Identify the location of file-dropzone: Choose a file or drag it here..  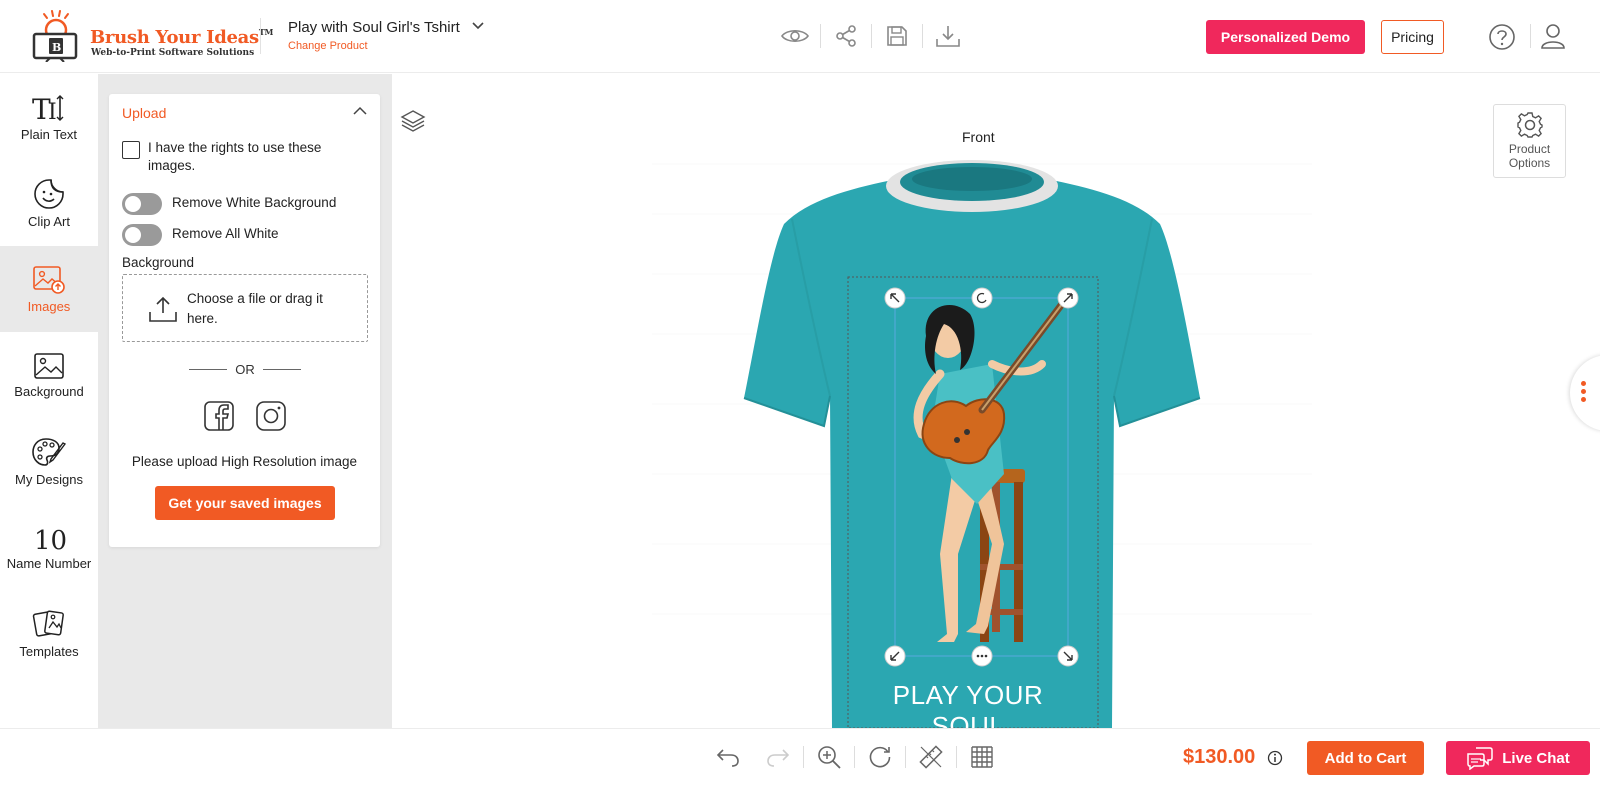
(245, 308).